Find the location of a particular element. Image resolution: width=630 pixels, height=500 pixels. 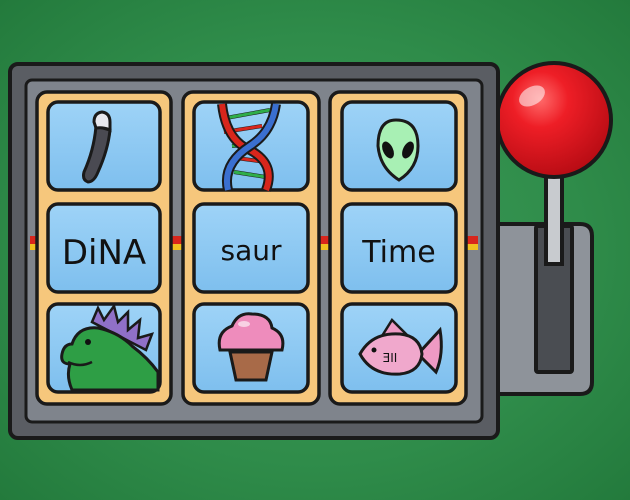

reel-3-top-tile is located at coordinates (399, 146).